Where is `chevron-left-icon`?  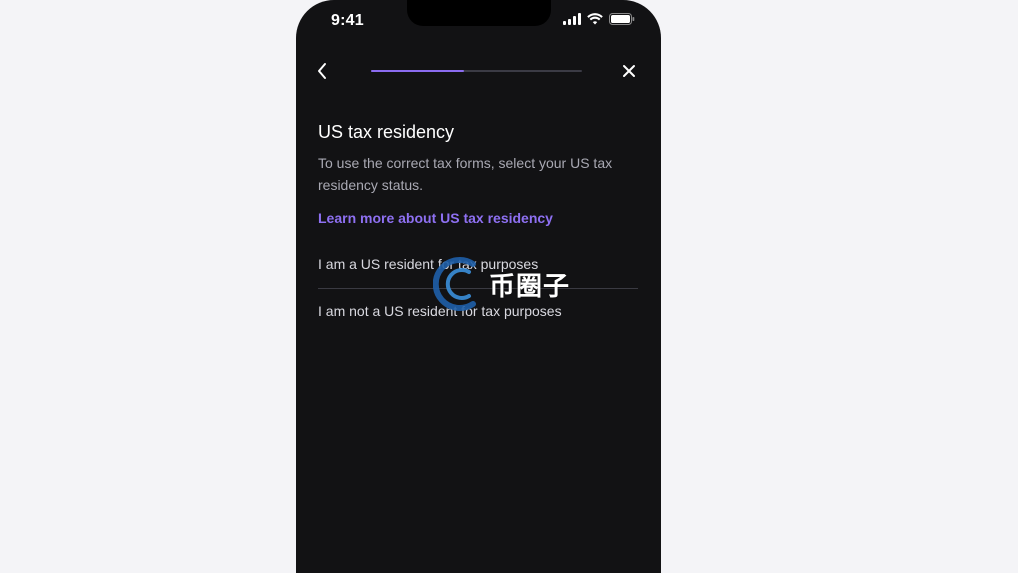
chevron-left-icon is located at coordinates (322, 71).